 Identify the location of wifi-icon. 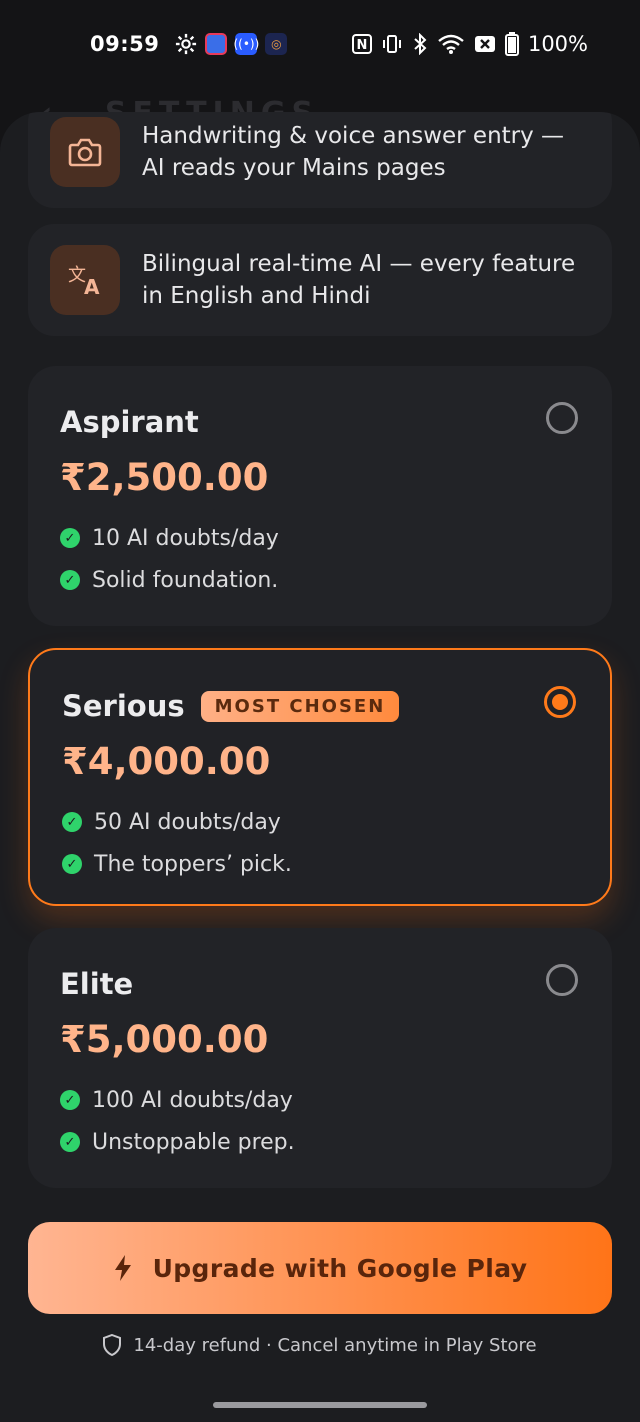
(451, 44).